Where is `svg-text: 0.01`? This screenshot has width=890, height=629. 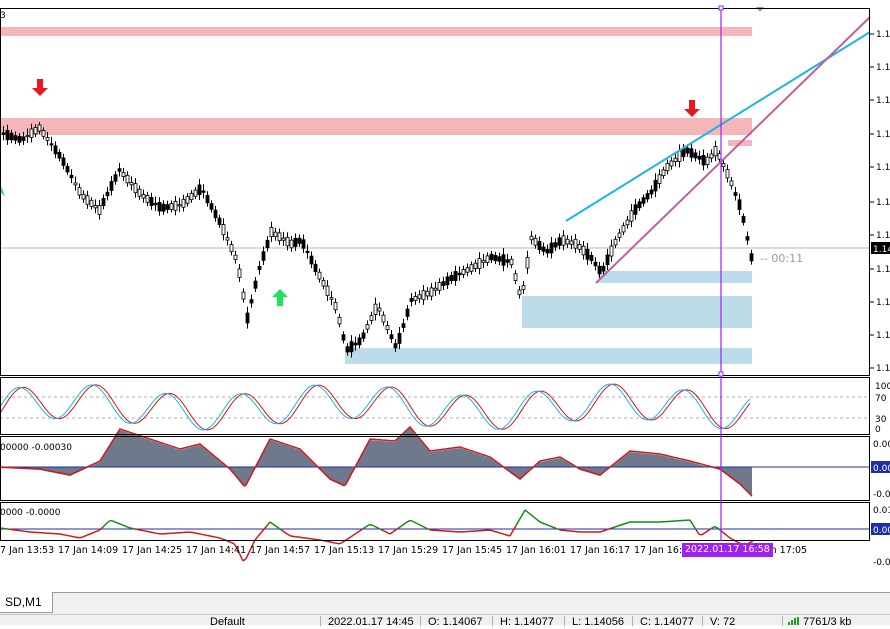
svg-text: 0.01 is located at coordinates (881, 511).